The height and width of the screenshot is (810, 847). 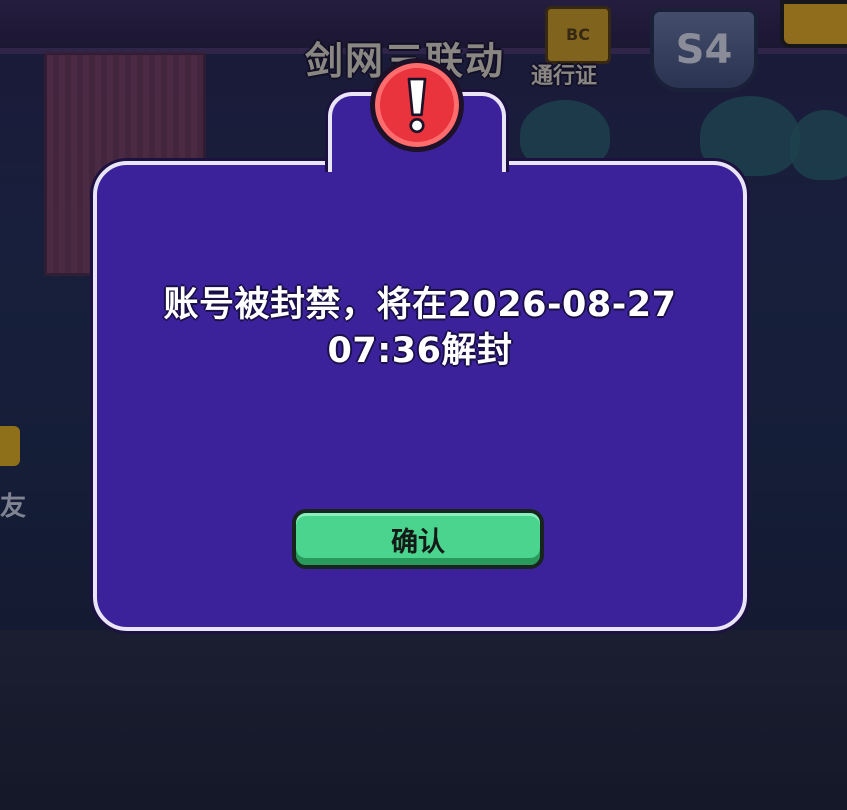 I want to click on ban-message-line2: 07:36解封, so click(x=420, y=351).